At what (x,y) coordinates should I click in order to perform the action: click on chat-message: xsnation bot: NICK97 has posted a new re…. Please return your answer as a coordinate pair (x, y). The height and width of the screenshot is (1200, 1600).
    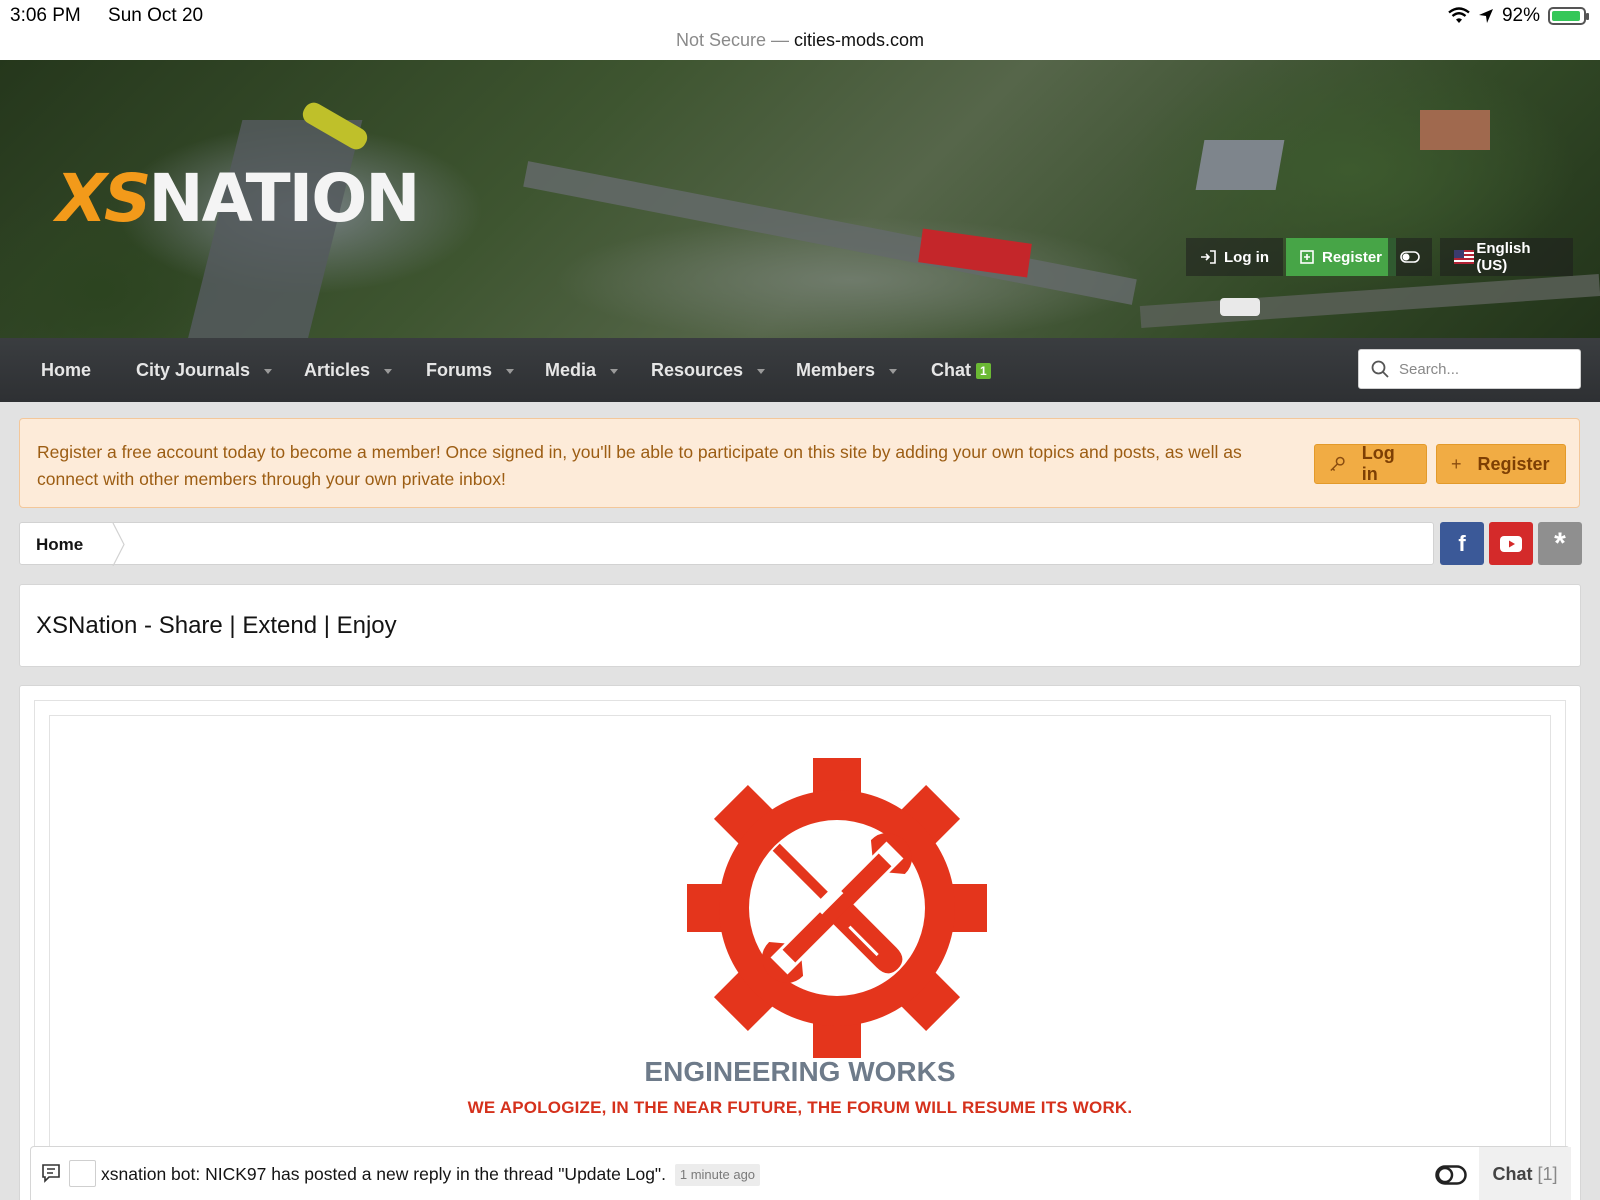
    Looking at the image, I should click on (431, 1173).